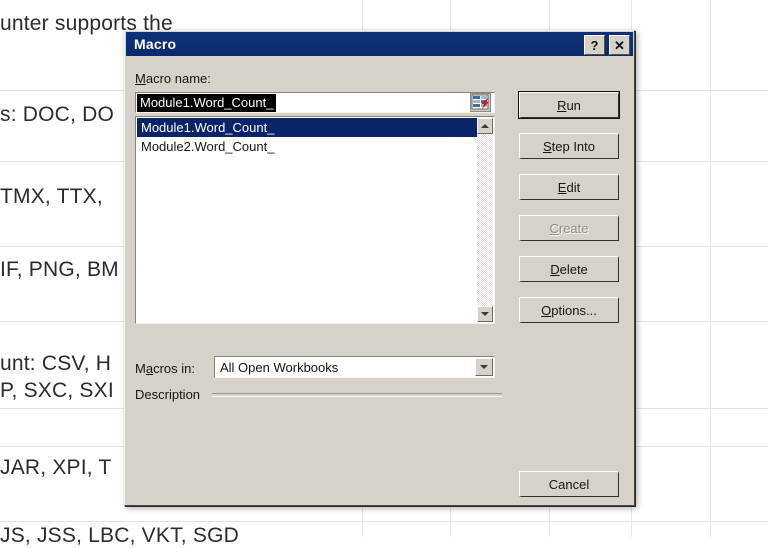 The image size is (768, 548). What do you see at coordinates (155, 44) in the screenshot?
I see `dialog-title: Macro` at bounding box center [155, 44].